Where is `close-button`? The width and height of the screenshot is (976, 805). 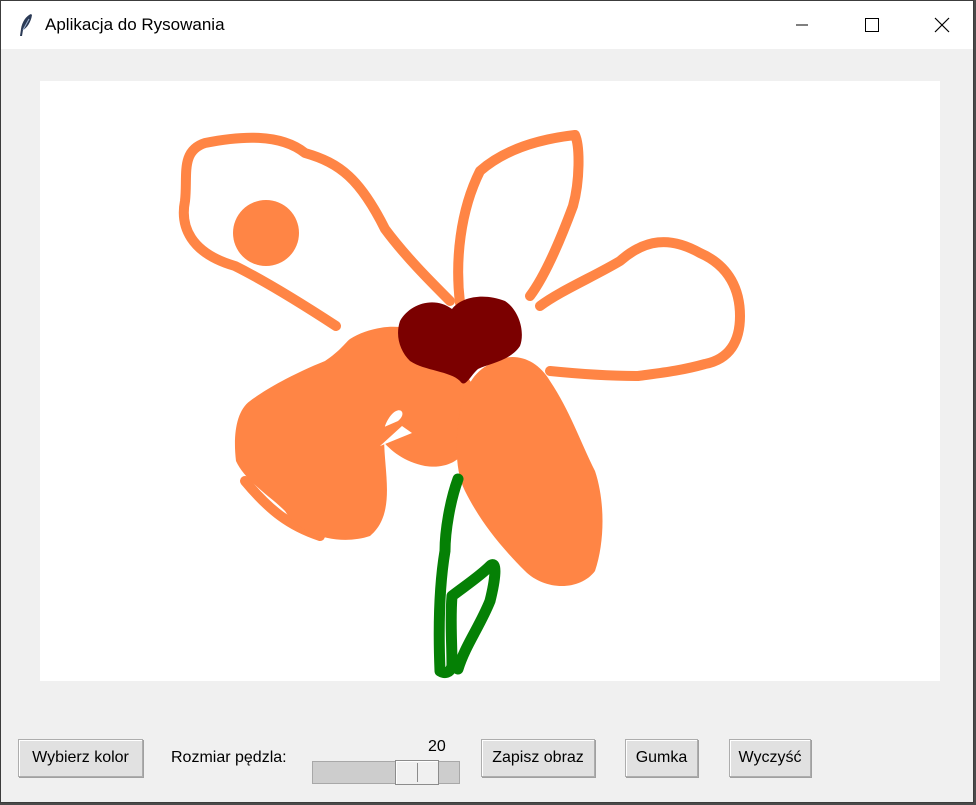 close-button is located at coordinates (940, 25).